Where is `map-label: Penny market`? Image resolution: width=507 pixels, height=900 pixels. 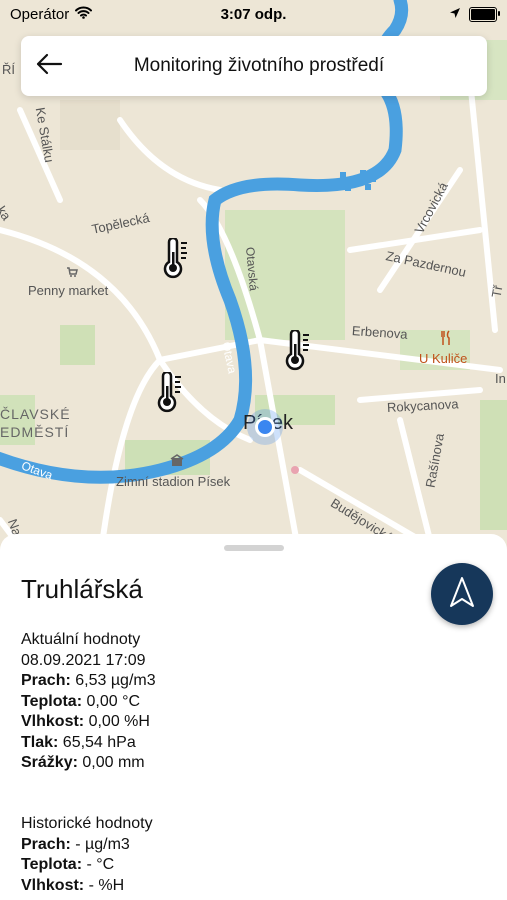 map-label: Penny market is located at coordinates (68, 290).